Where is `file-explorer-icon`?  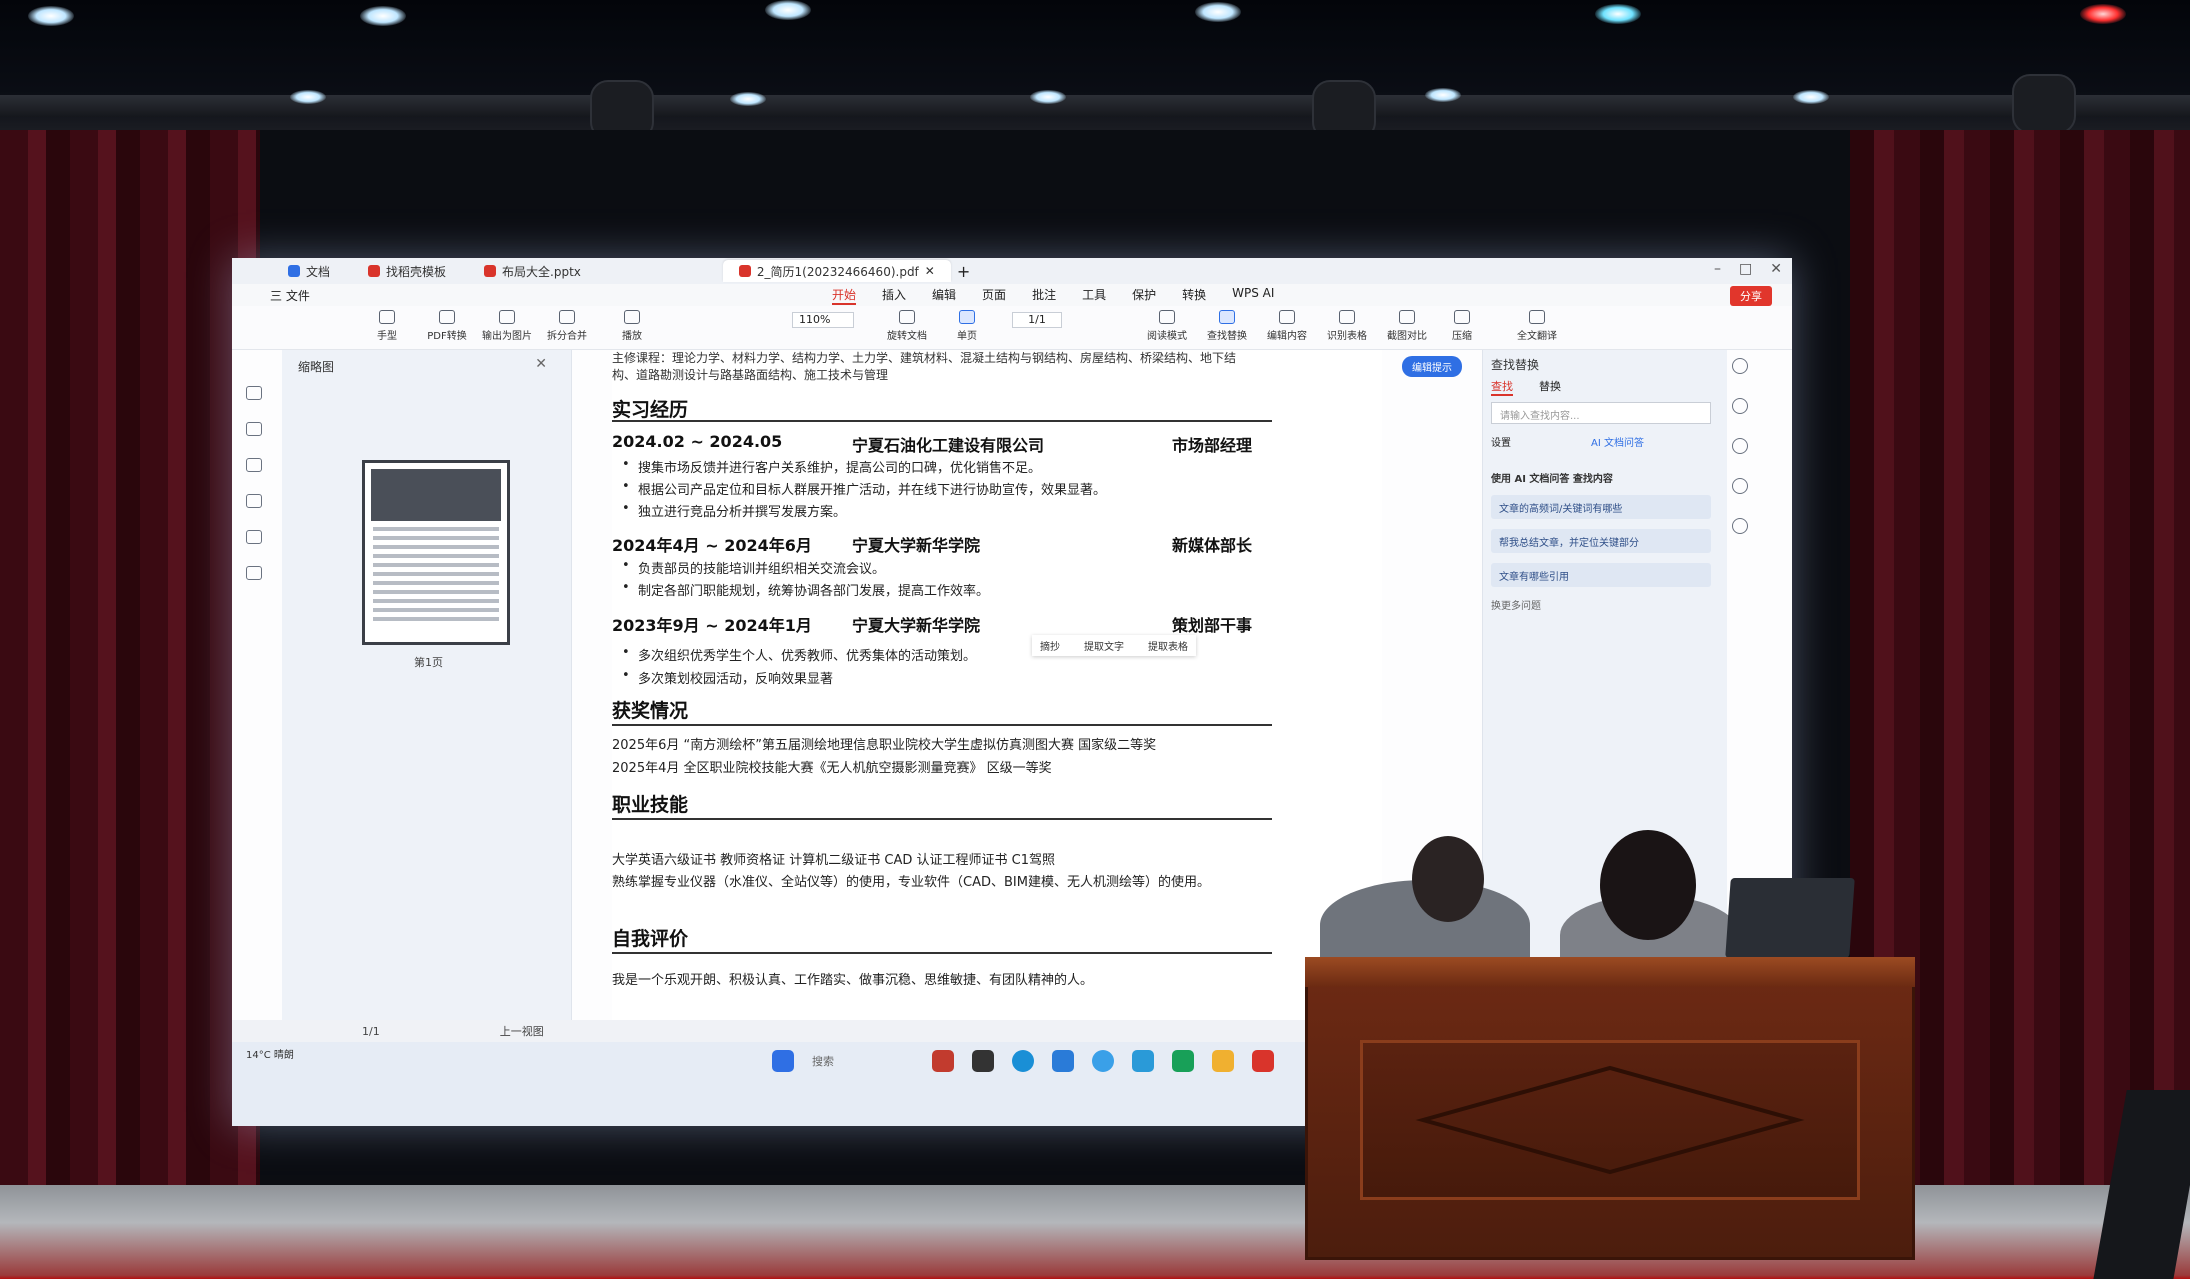 file-explorer-icon is located at coordinates (983, 1061).